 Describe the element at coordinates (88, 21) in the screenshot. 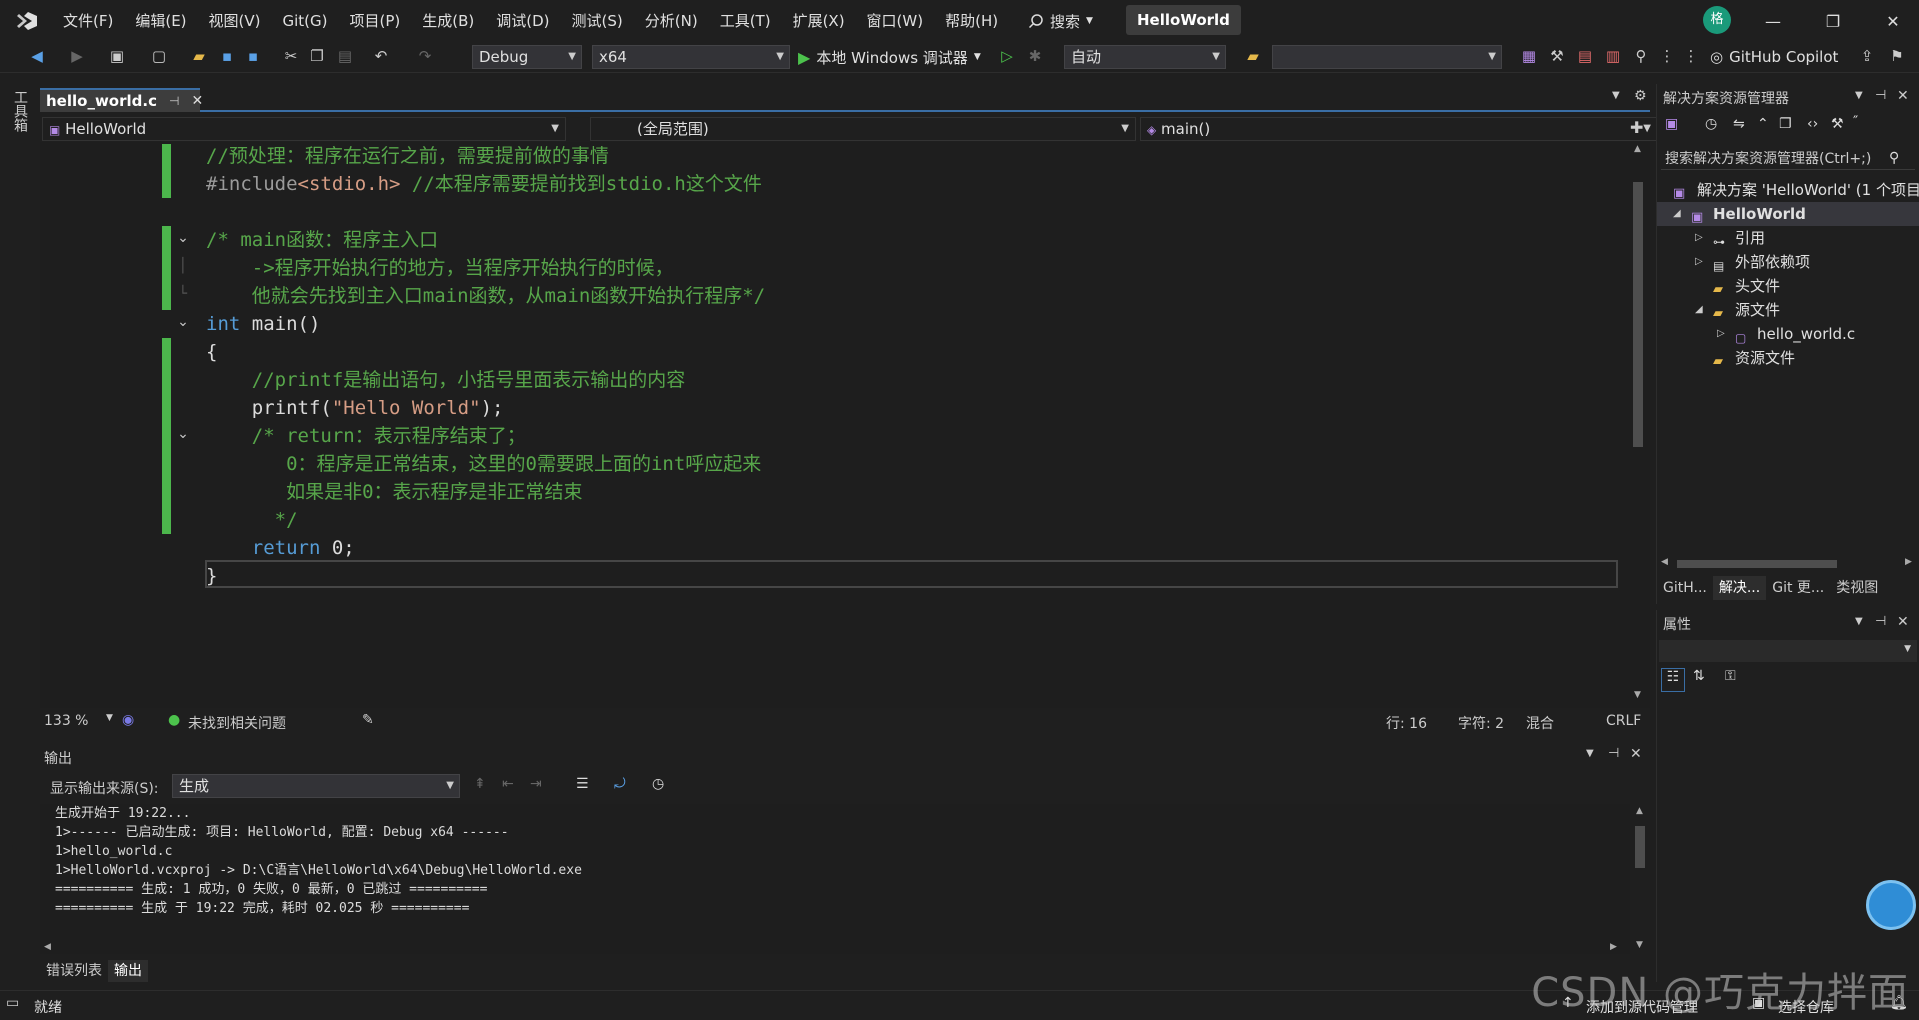

I see `menu-file: 文件(F)` at that location.